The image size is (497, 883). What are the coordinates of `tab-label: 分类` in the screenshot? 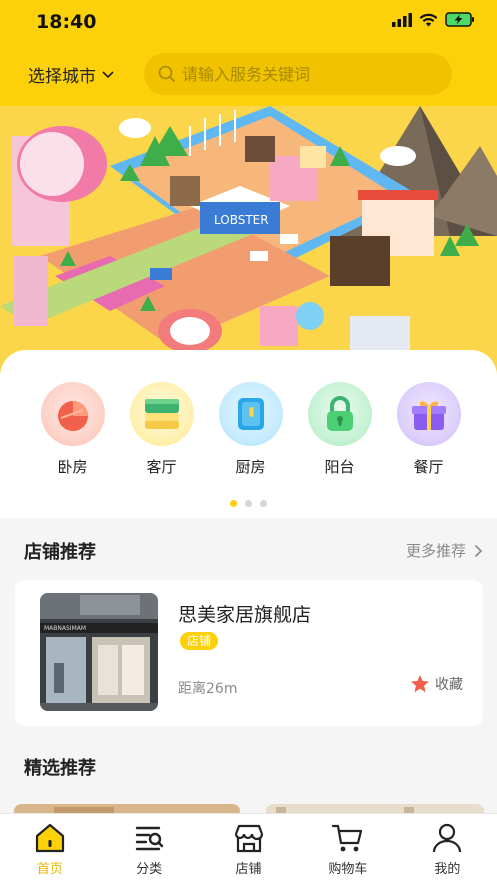 It's located at (149, 869).